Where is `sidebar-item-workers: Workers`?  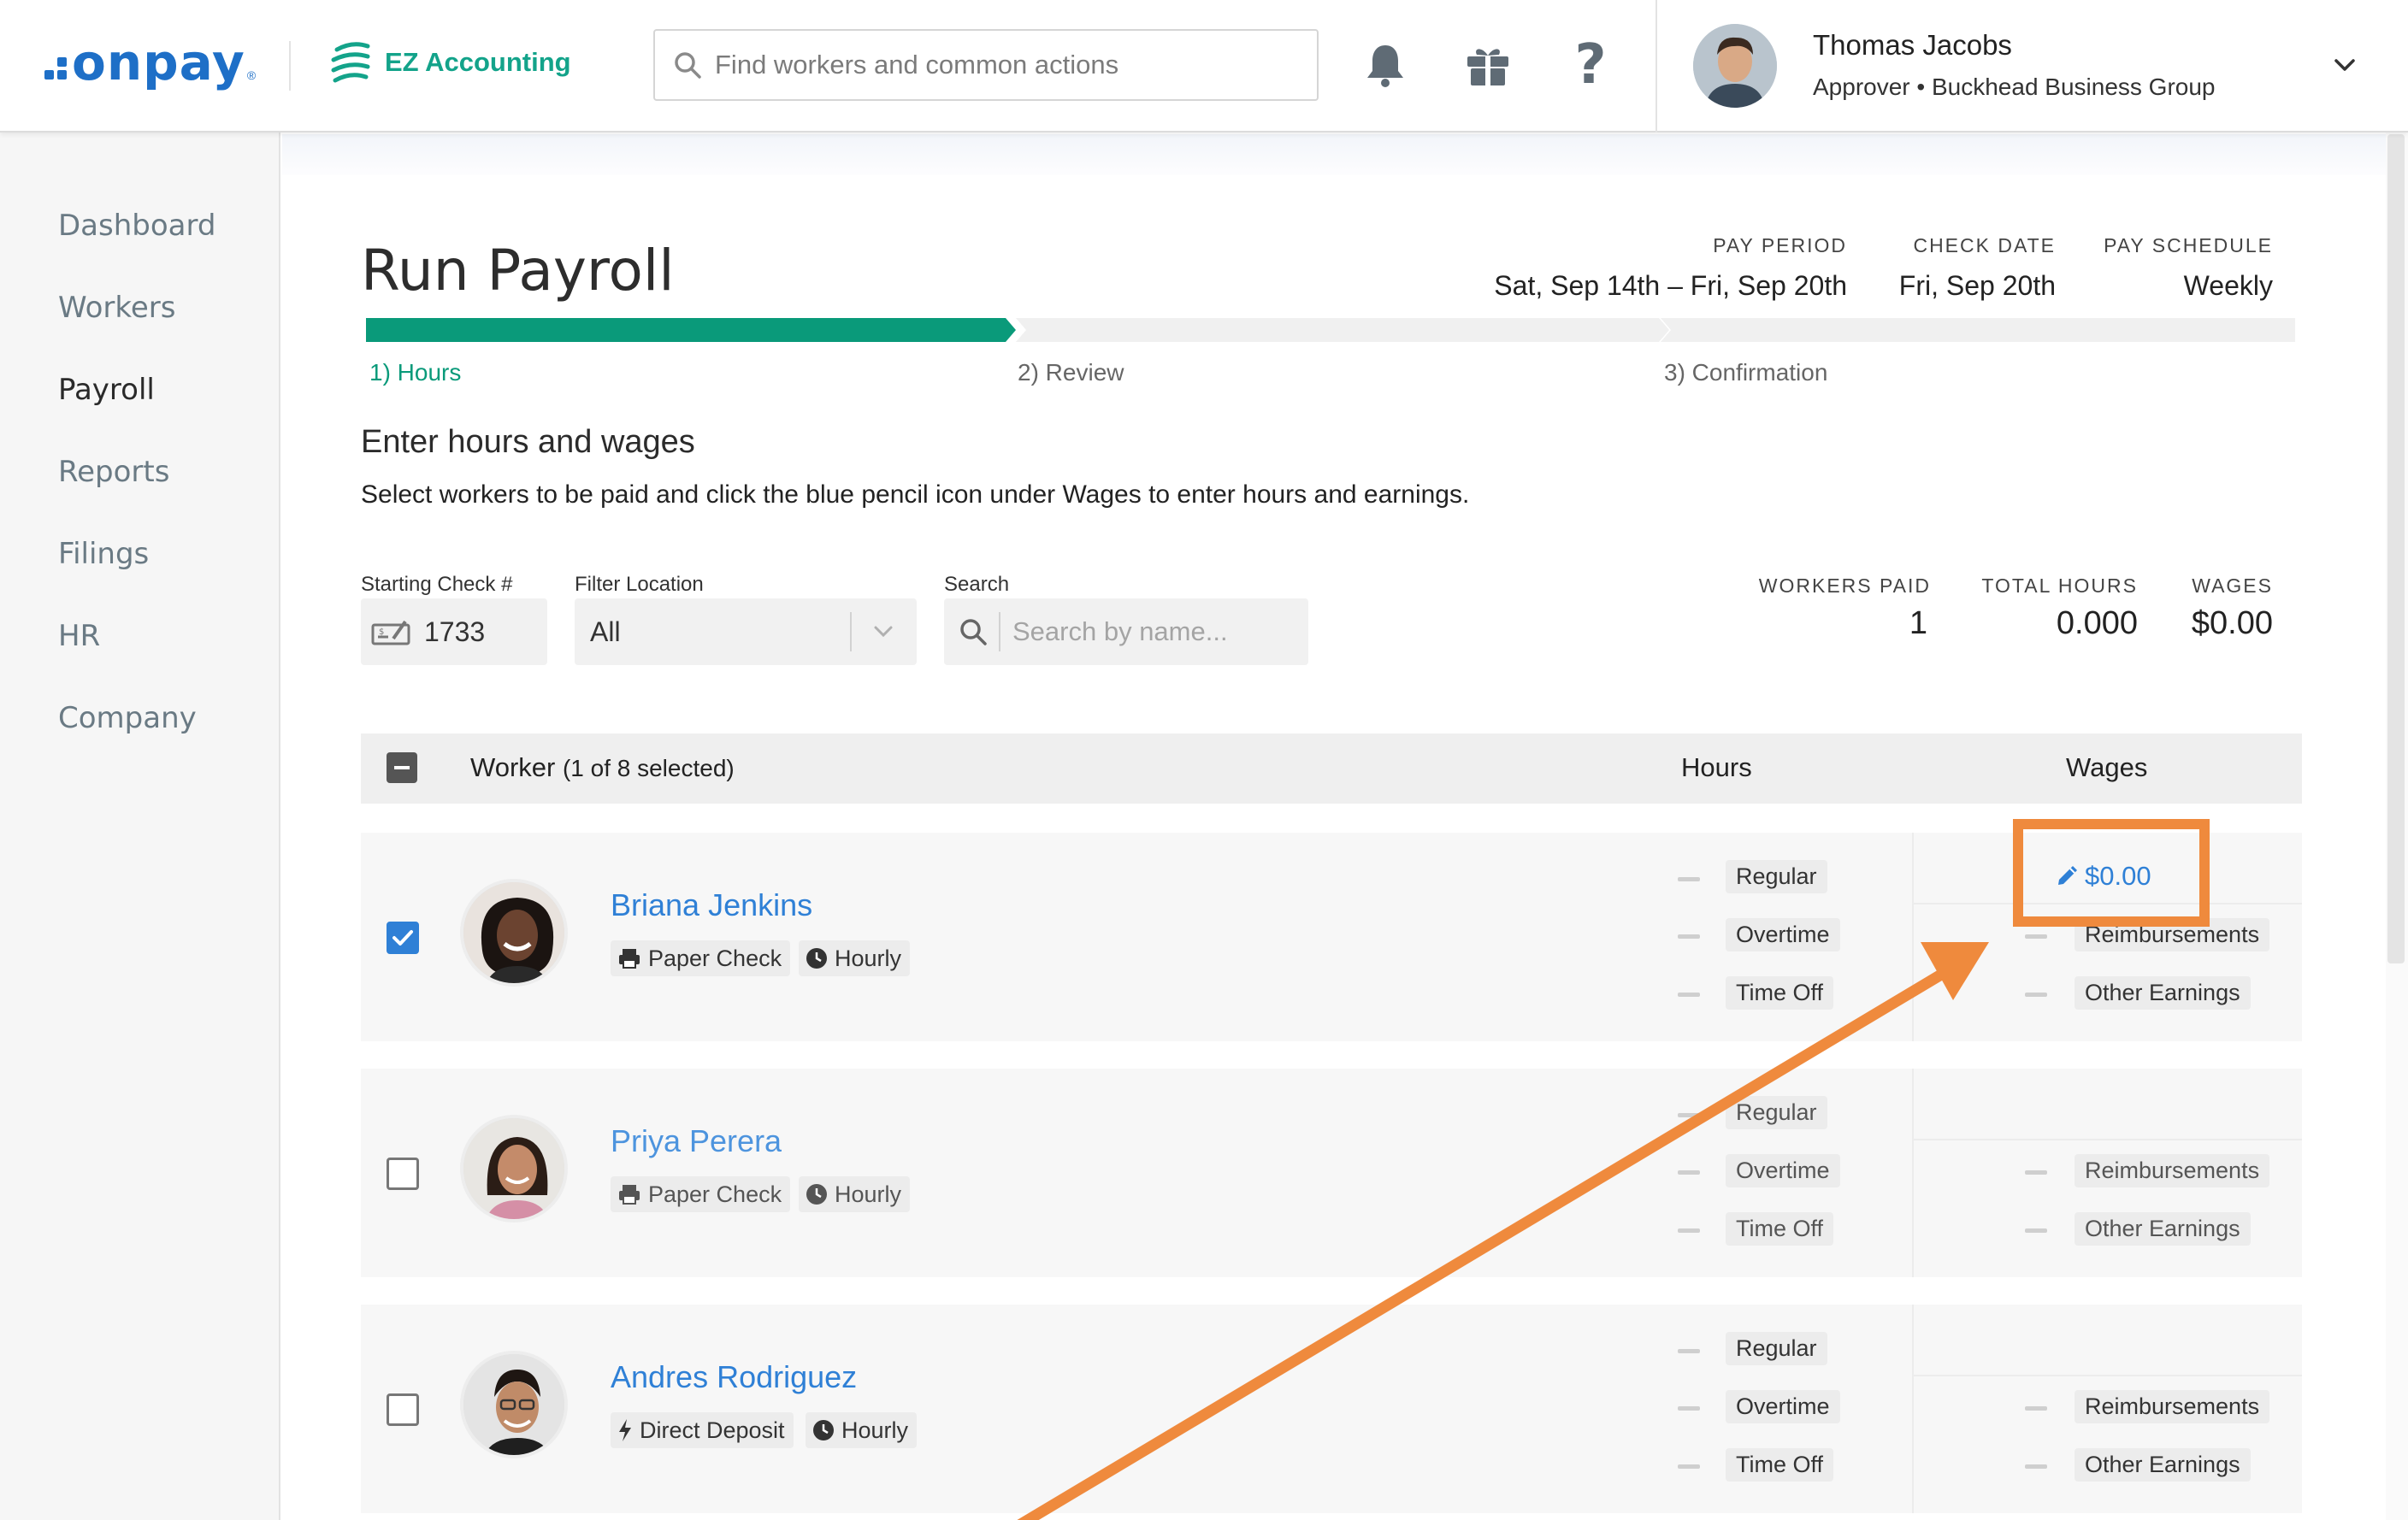 sidebar-item-workers: Workers is located at coordinates (117, 308).